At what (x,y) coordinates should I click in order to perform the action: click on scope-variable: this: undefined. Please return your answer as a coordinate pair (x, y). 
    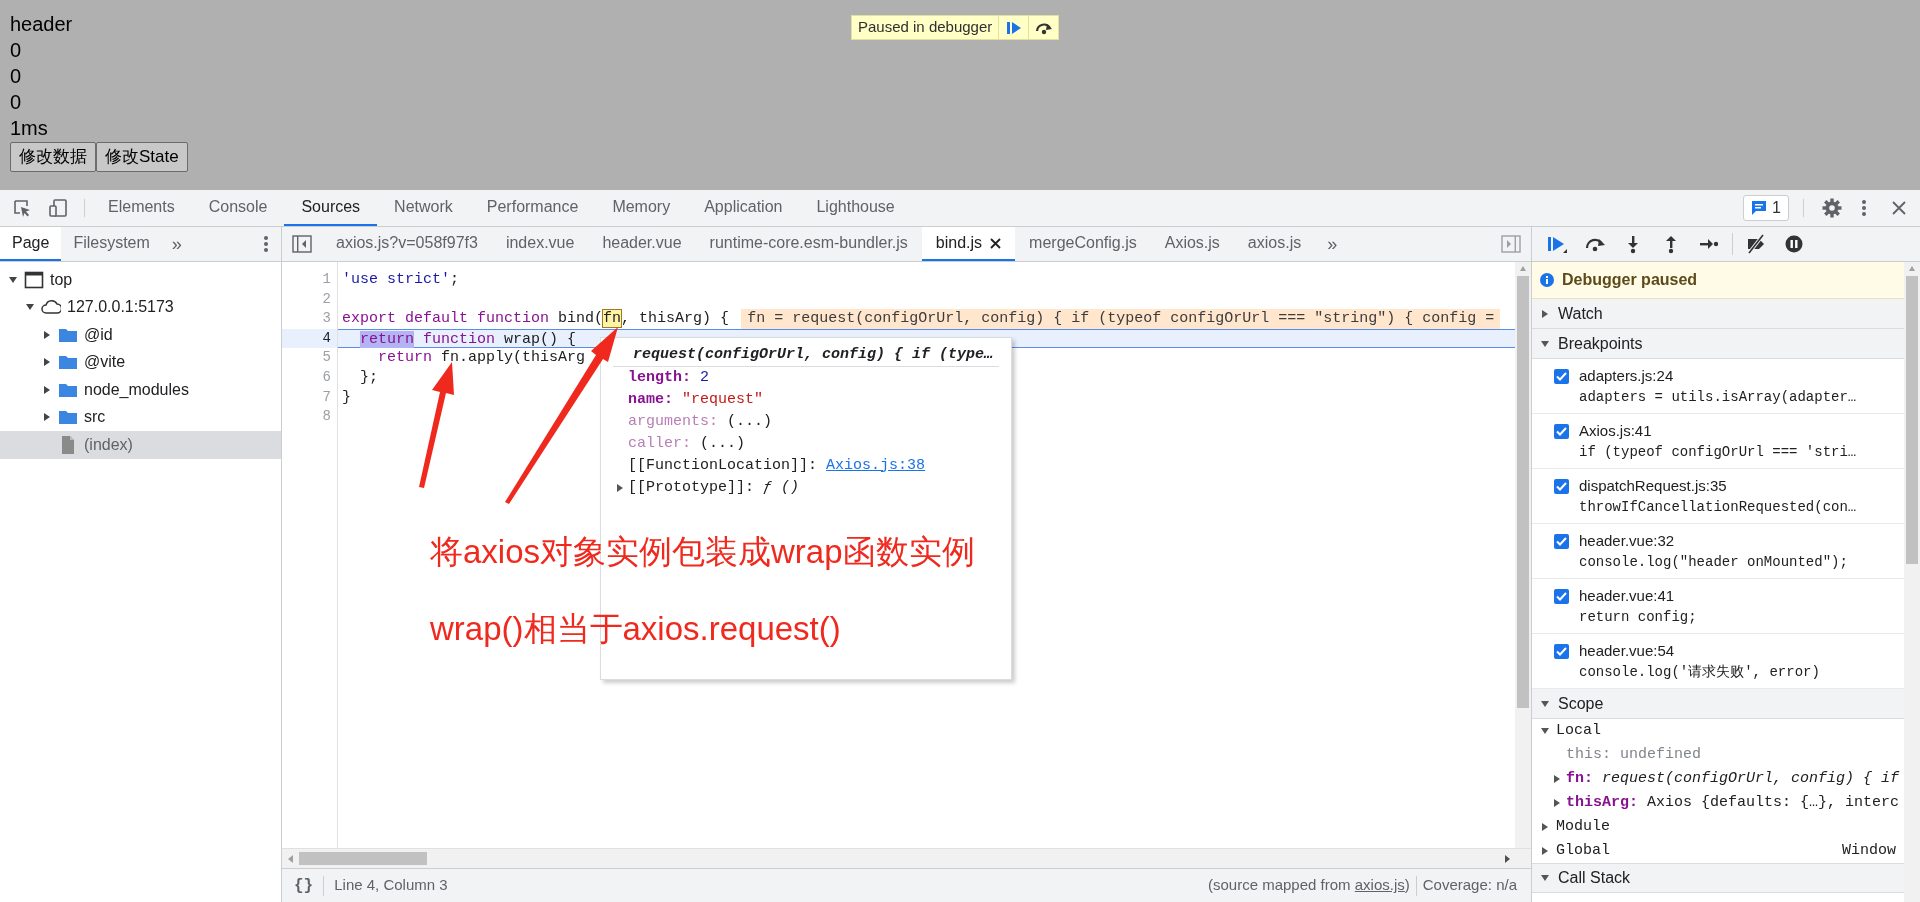
    Looking at the image, I should click on (1634, 754).